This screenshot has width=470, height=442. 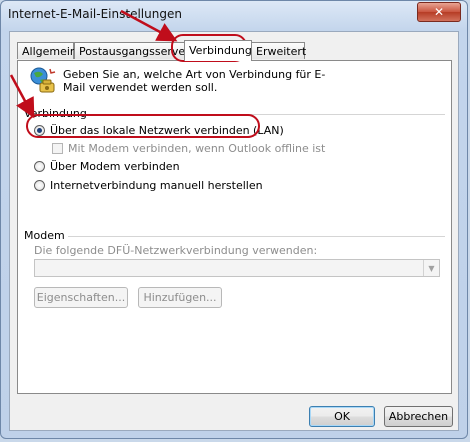 I want to click on chevron-down-icon: ▼, so click(x=431, y=268).